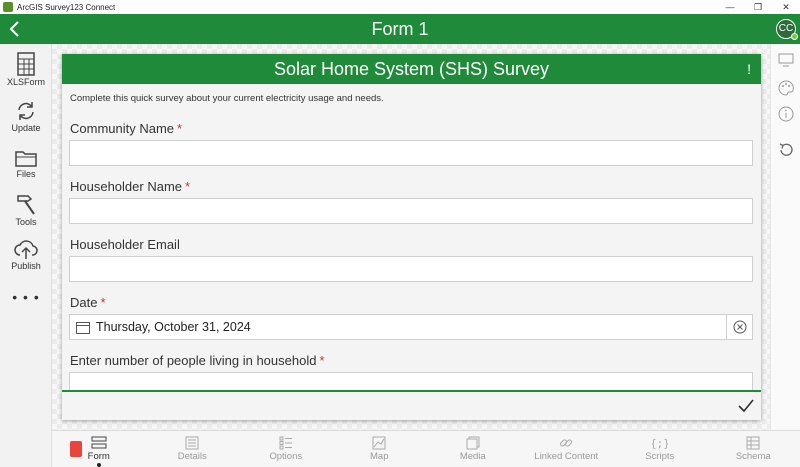 The height and width of the screenshot is (467, 800). I want to click on calendar-icon, so click(83, 327).